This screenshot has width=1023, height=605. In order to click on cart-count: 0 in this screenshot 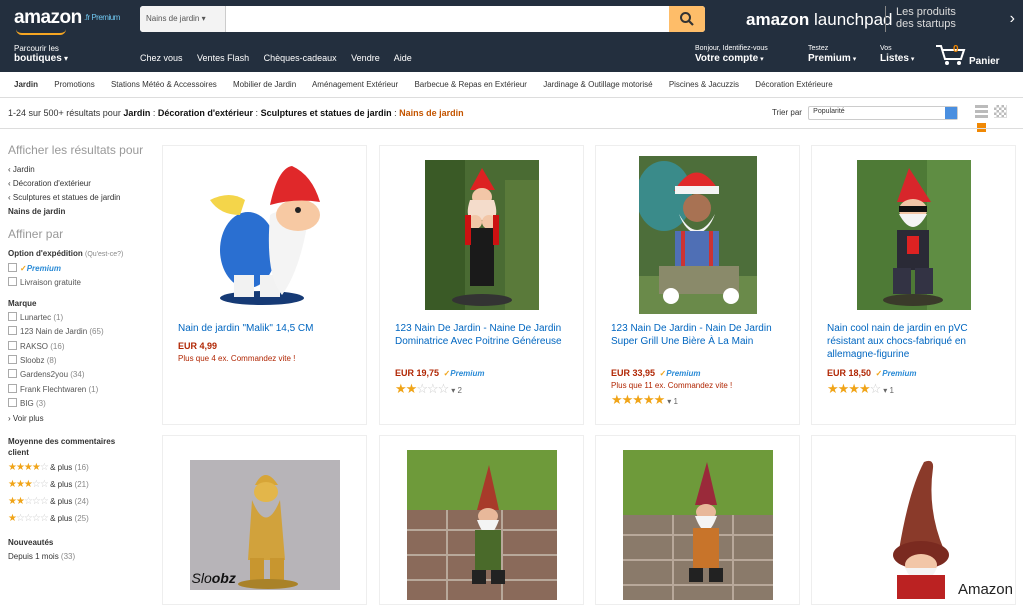, I will do `click(956, 49)`.